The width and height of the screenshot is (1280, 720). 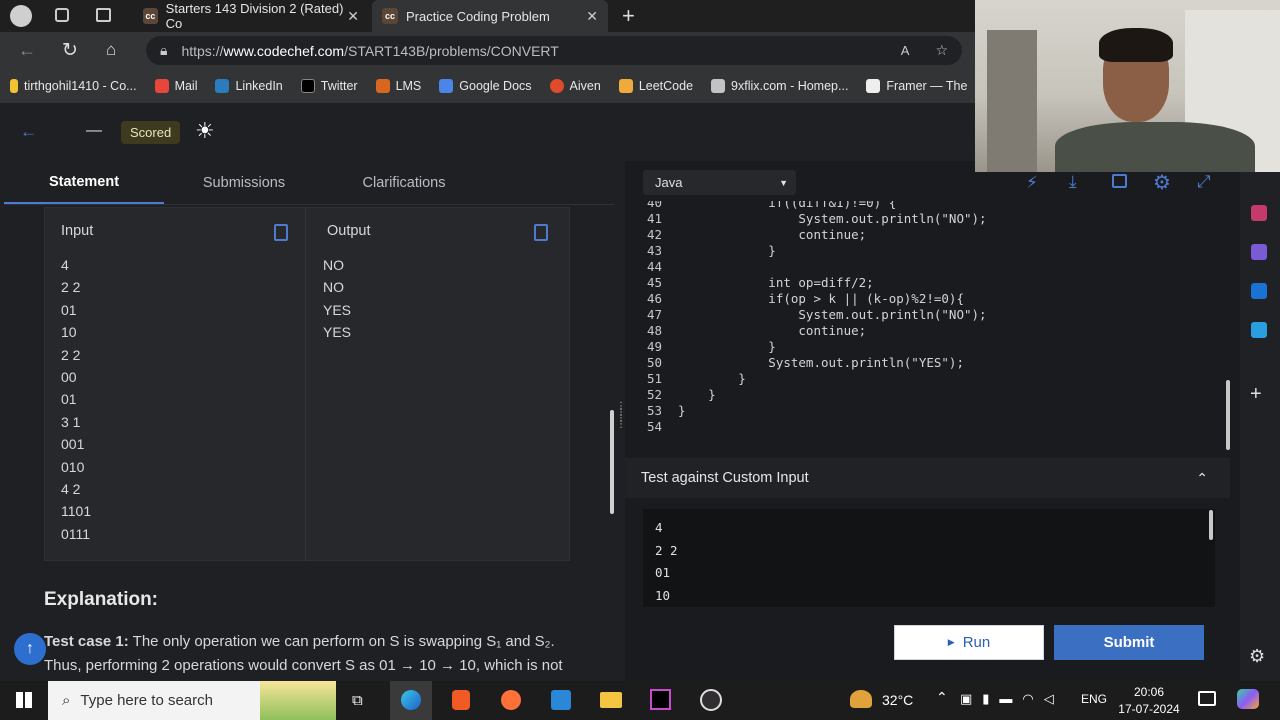 I want to click on run-button: ▶ Run, so click(x=969, y=642).